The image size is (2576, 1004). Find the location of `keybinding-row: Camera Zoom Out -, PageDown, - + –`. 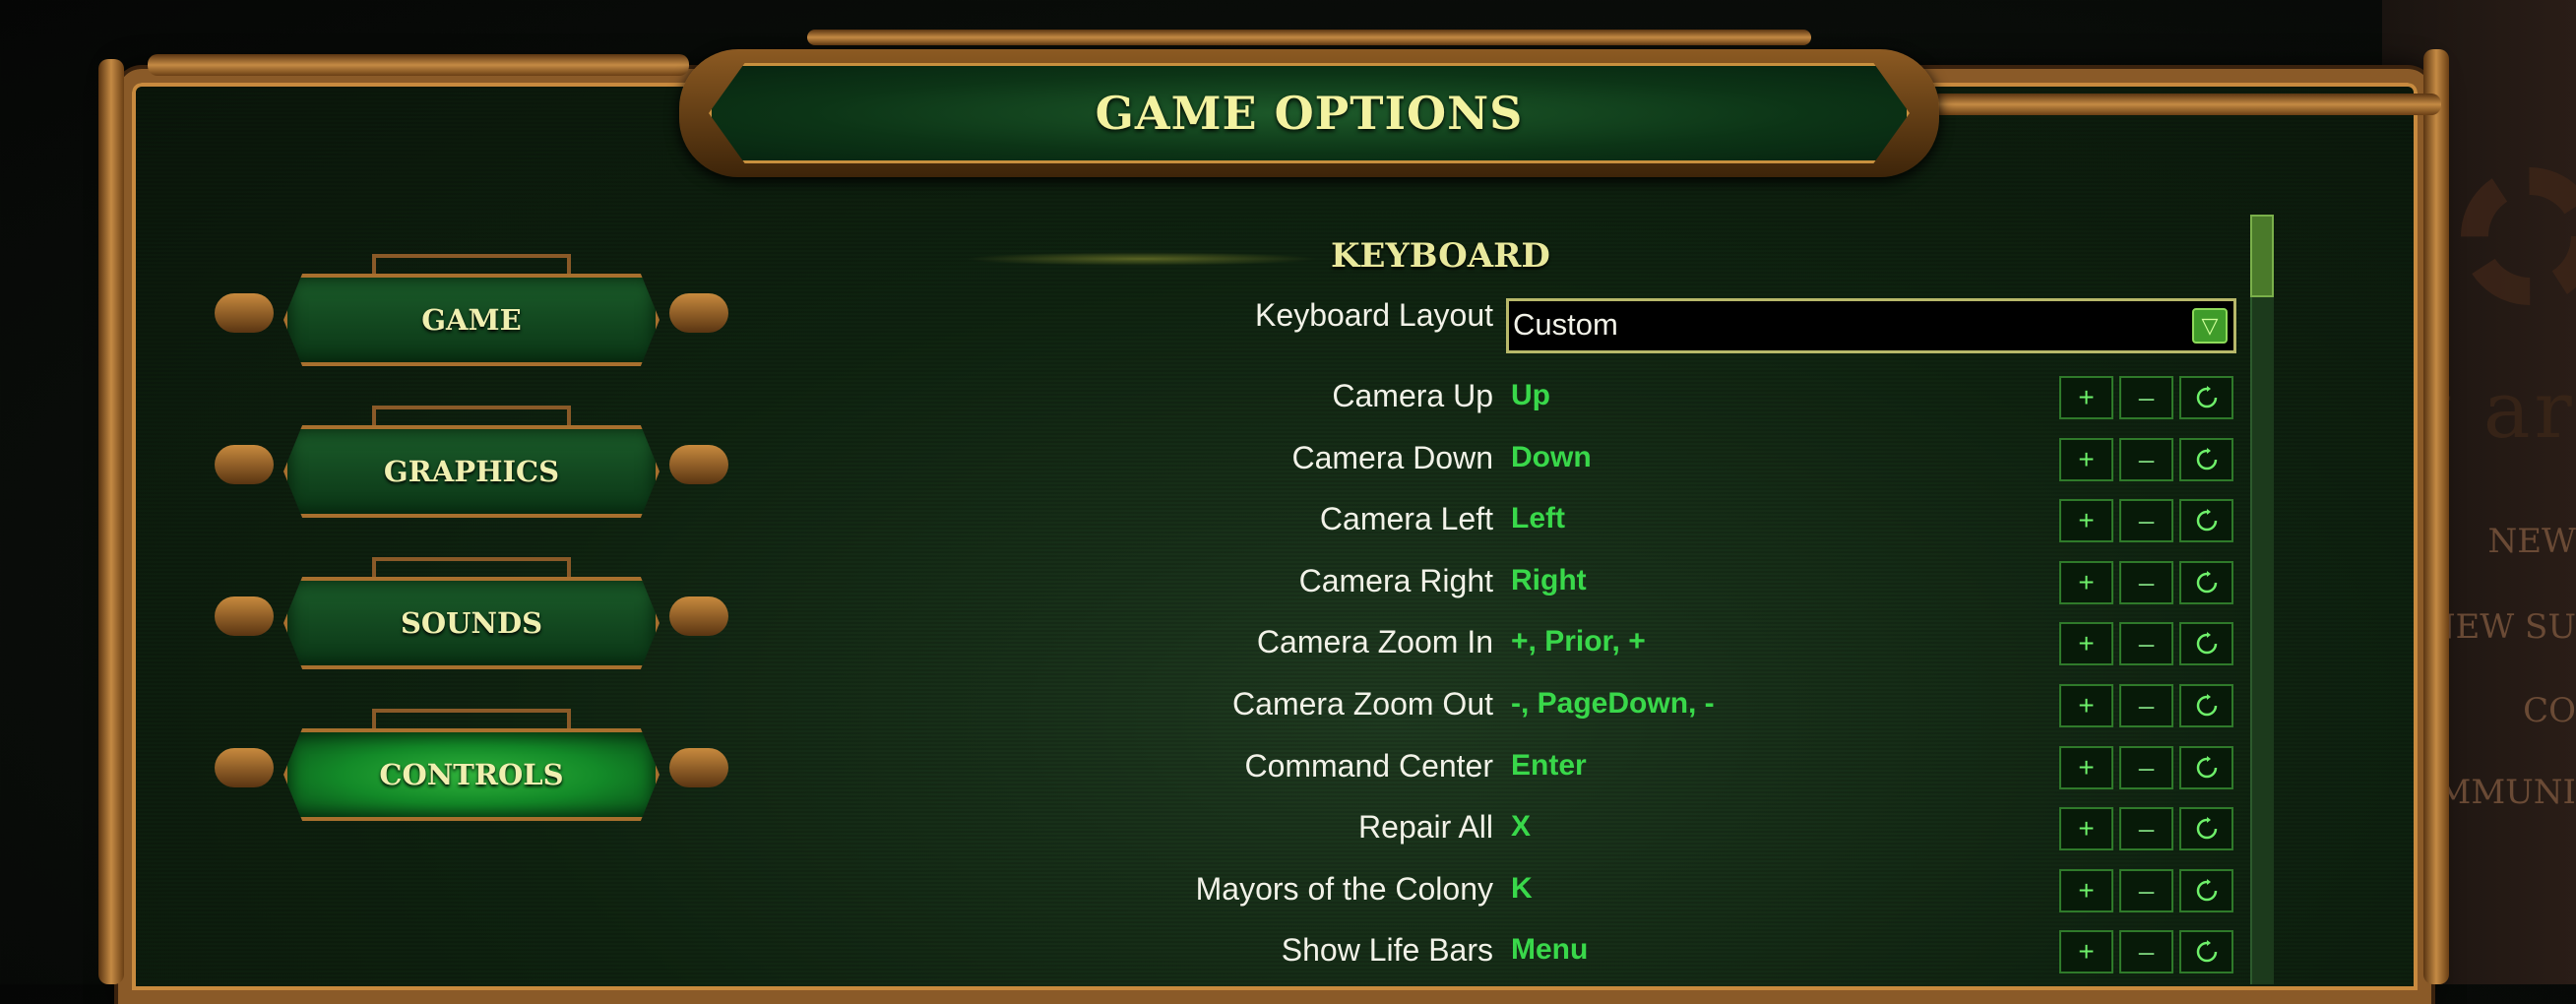

keybinding-row: Camera Zoom Out -, PageDown, - + – is located at coordinates (1288, 713).